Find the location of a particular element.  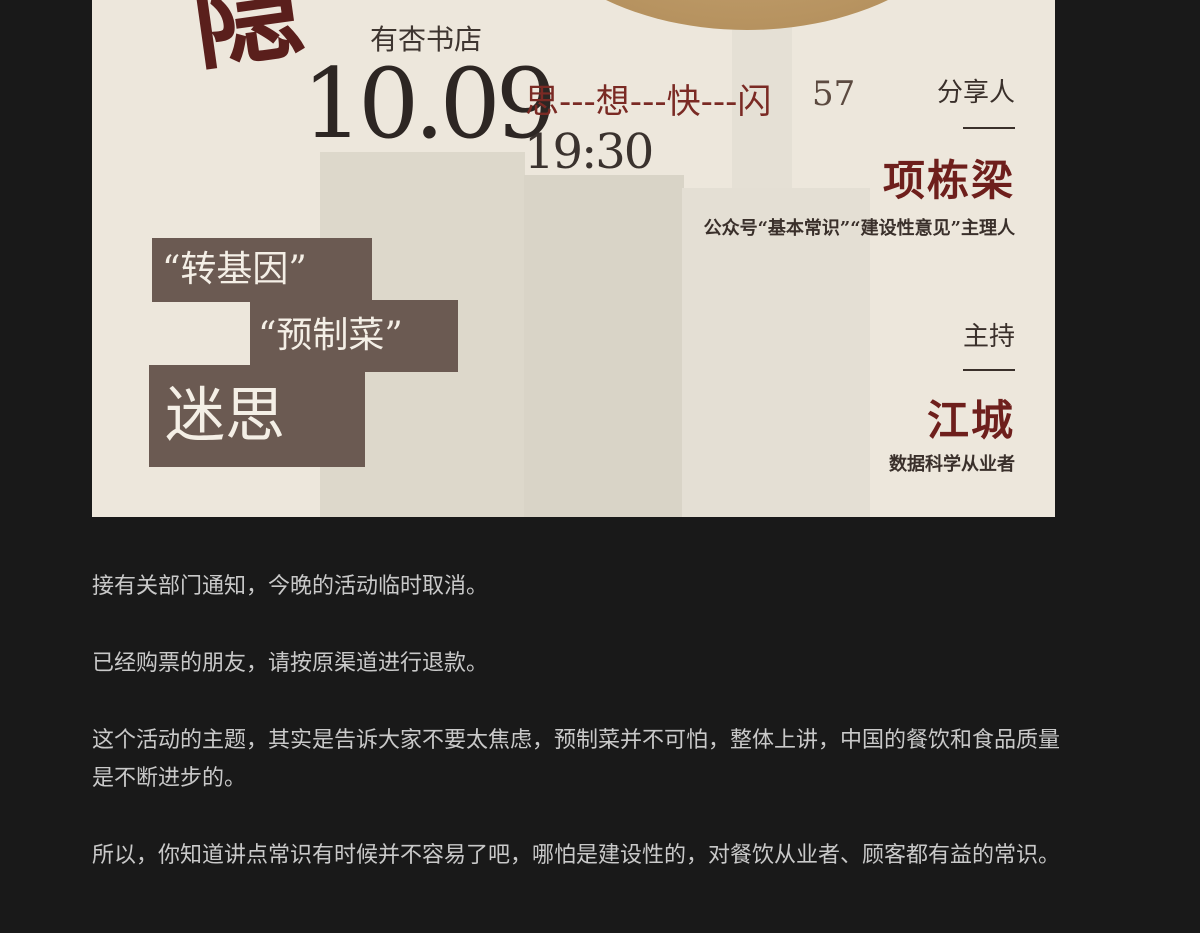

poster-gold-disc is located at coordinates (747, 15).